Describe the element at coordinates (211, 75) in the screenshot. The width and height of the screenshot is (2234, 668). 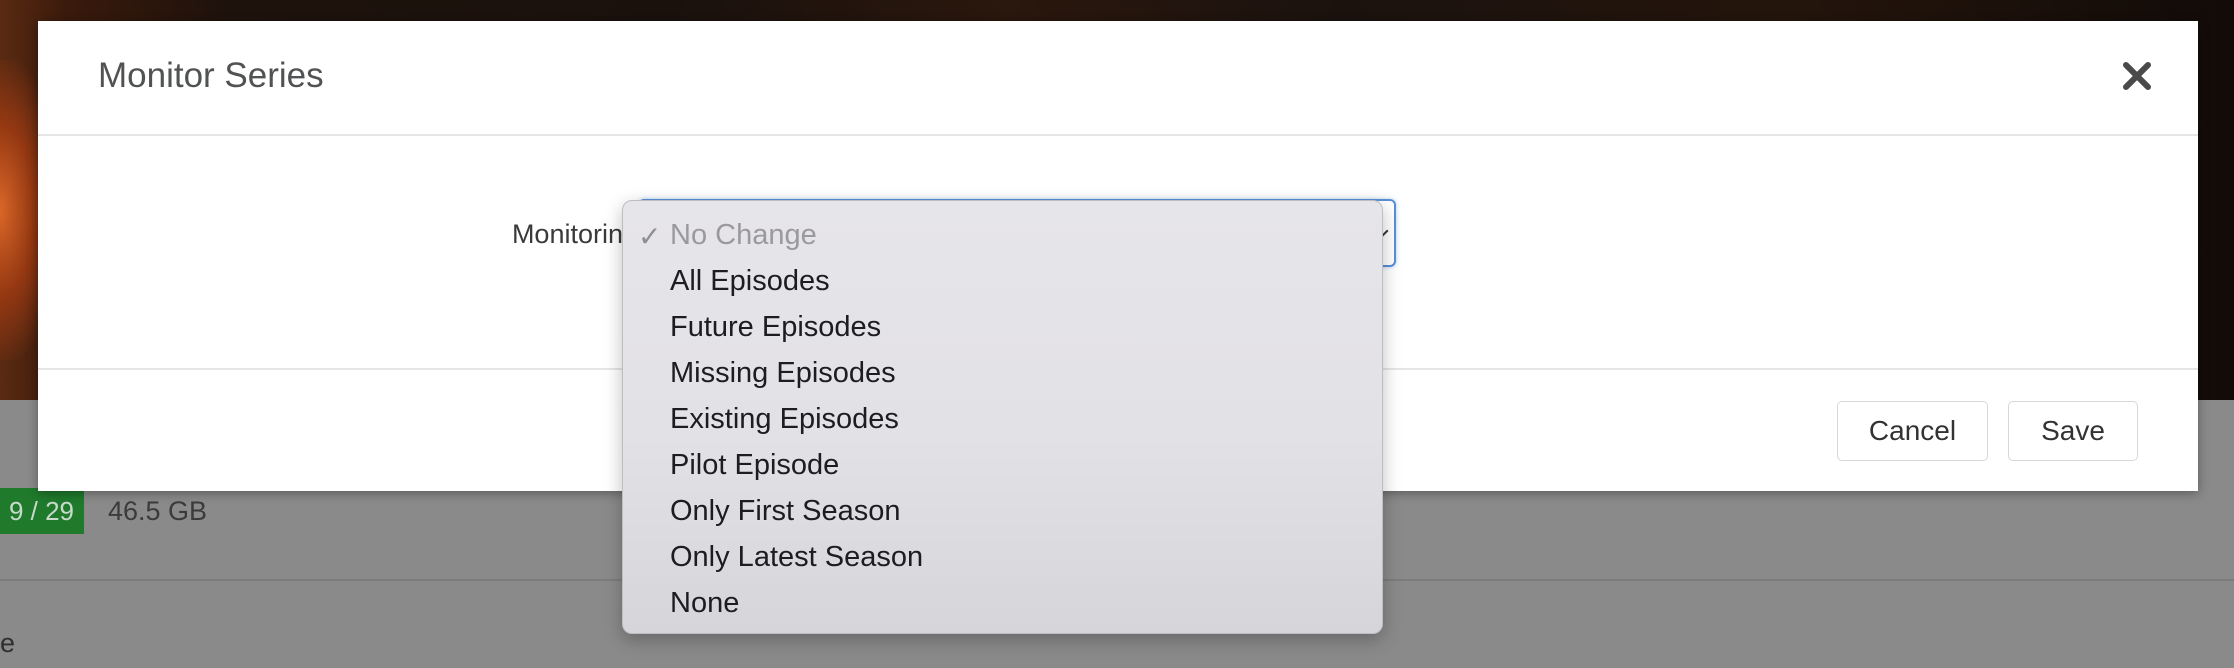
I see `modal-title: Monitor Series` at that location.